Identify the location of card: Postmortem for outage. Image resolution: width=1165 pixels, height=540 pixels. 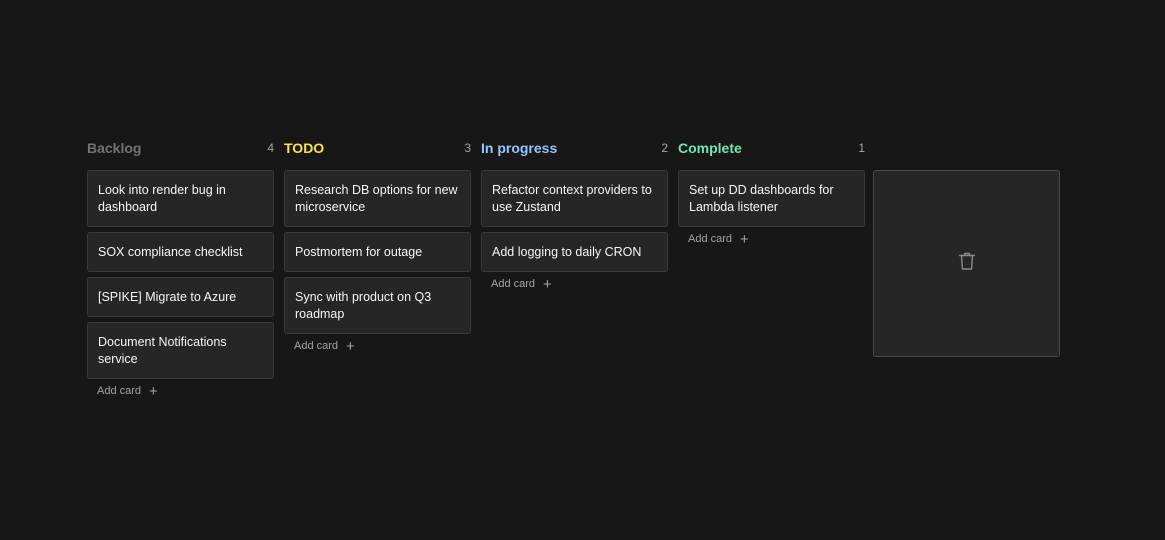
(377, 252).